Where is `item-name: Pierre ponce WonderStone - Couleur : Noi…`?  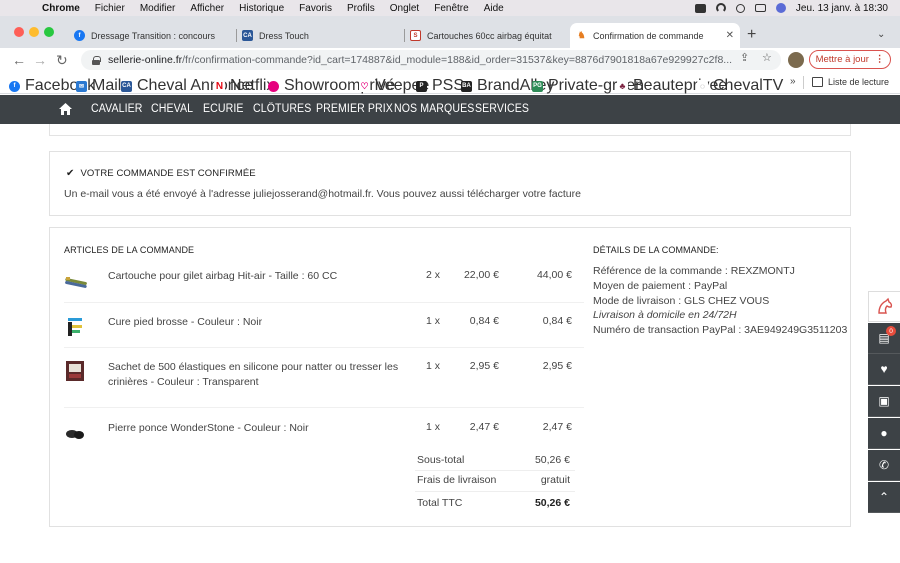 item-name: Pierre ponce WonderStone - Couleur : Noi… is located at coordinates (258, 428).